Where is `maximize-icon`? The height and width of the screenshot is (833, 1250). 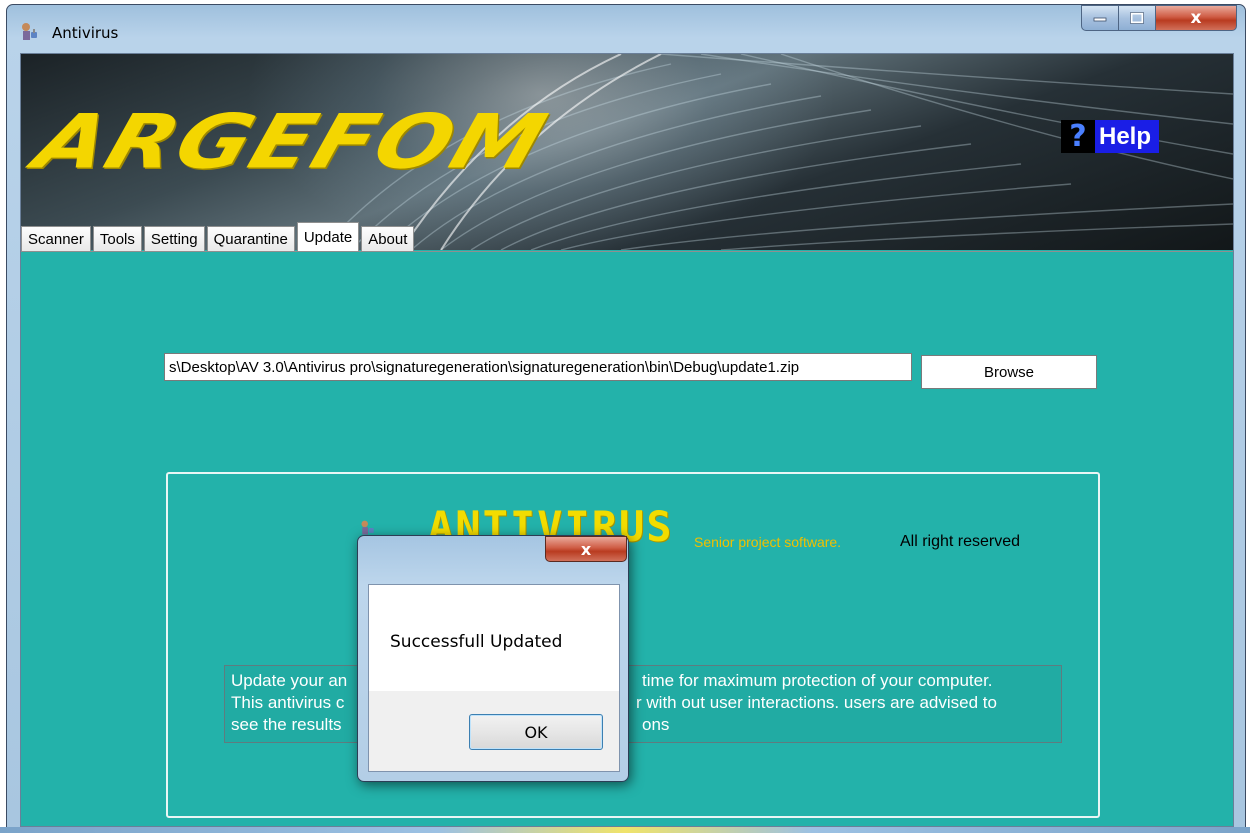 maximize-icon is located at coordinates (1137, 18).